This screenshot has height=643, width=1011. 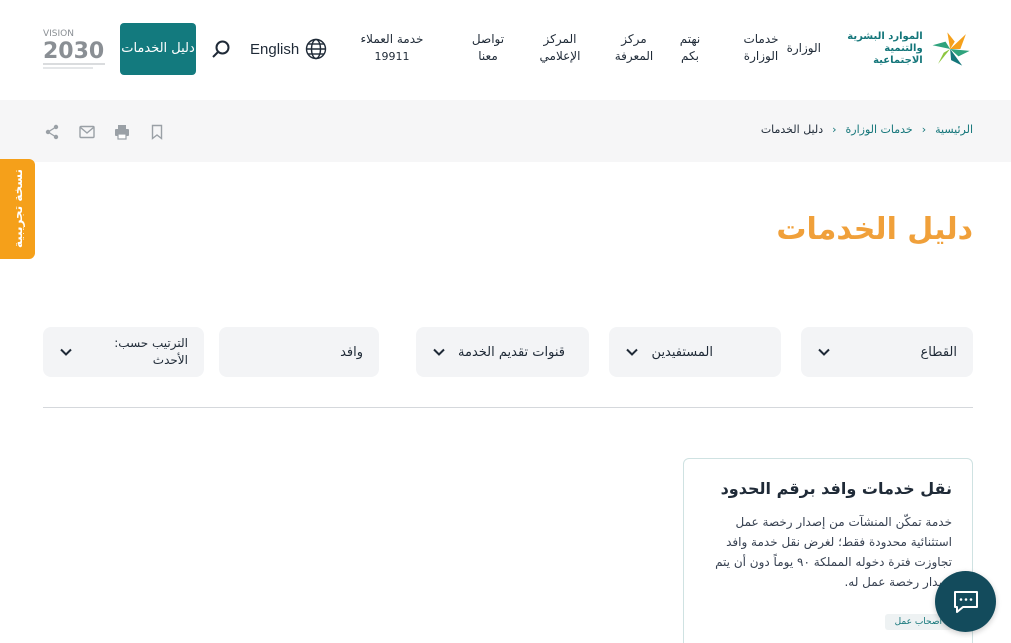 What do you see at coordinates (879, 129) in the screenshot?
I see `breadcrumb-services: خدمات الوزارة` at bounding box center [879, 129].